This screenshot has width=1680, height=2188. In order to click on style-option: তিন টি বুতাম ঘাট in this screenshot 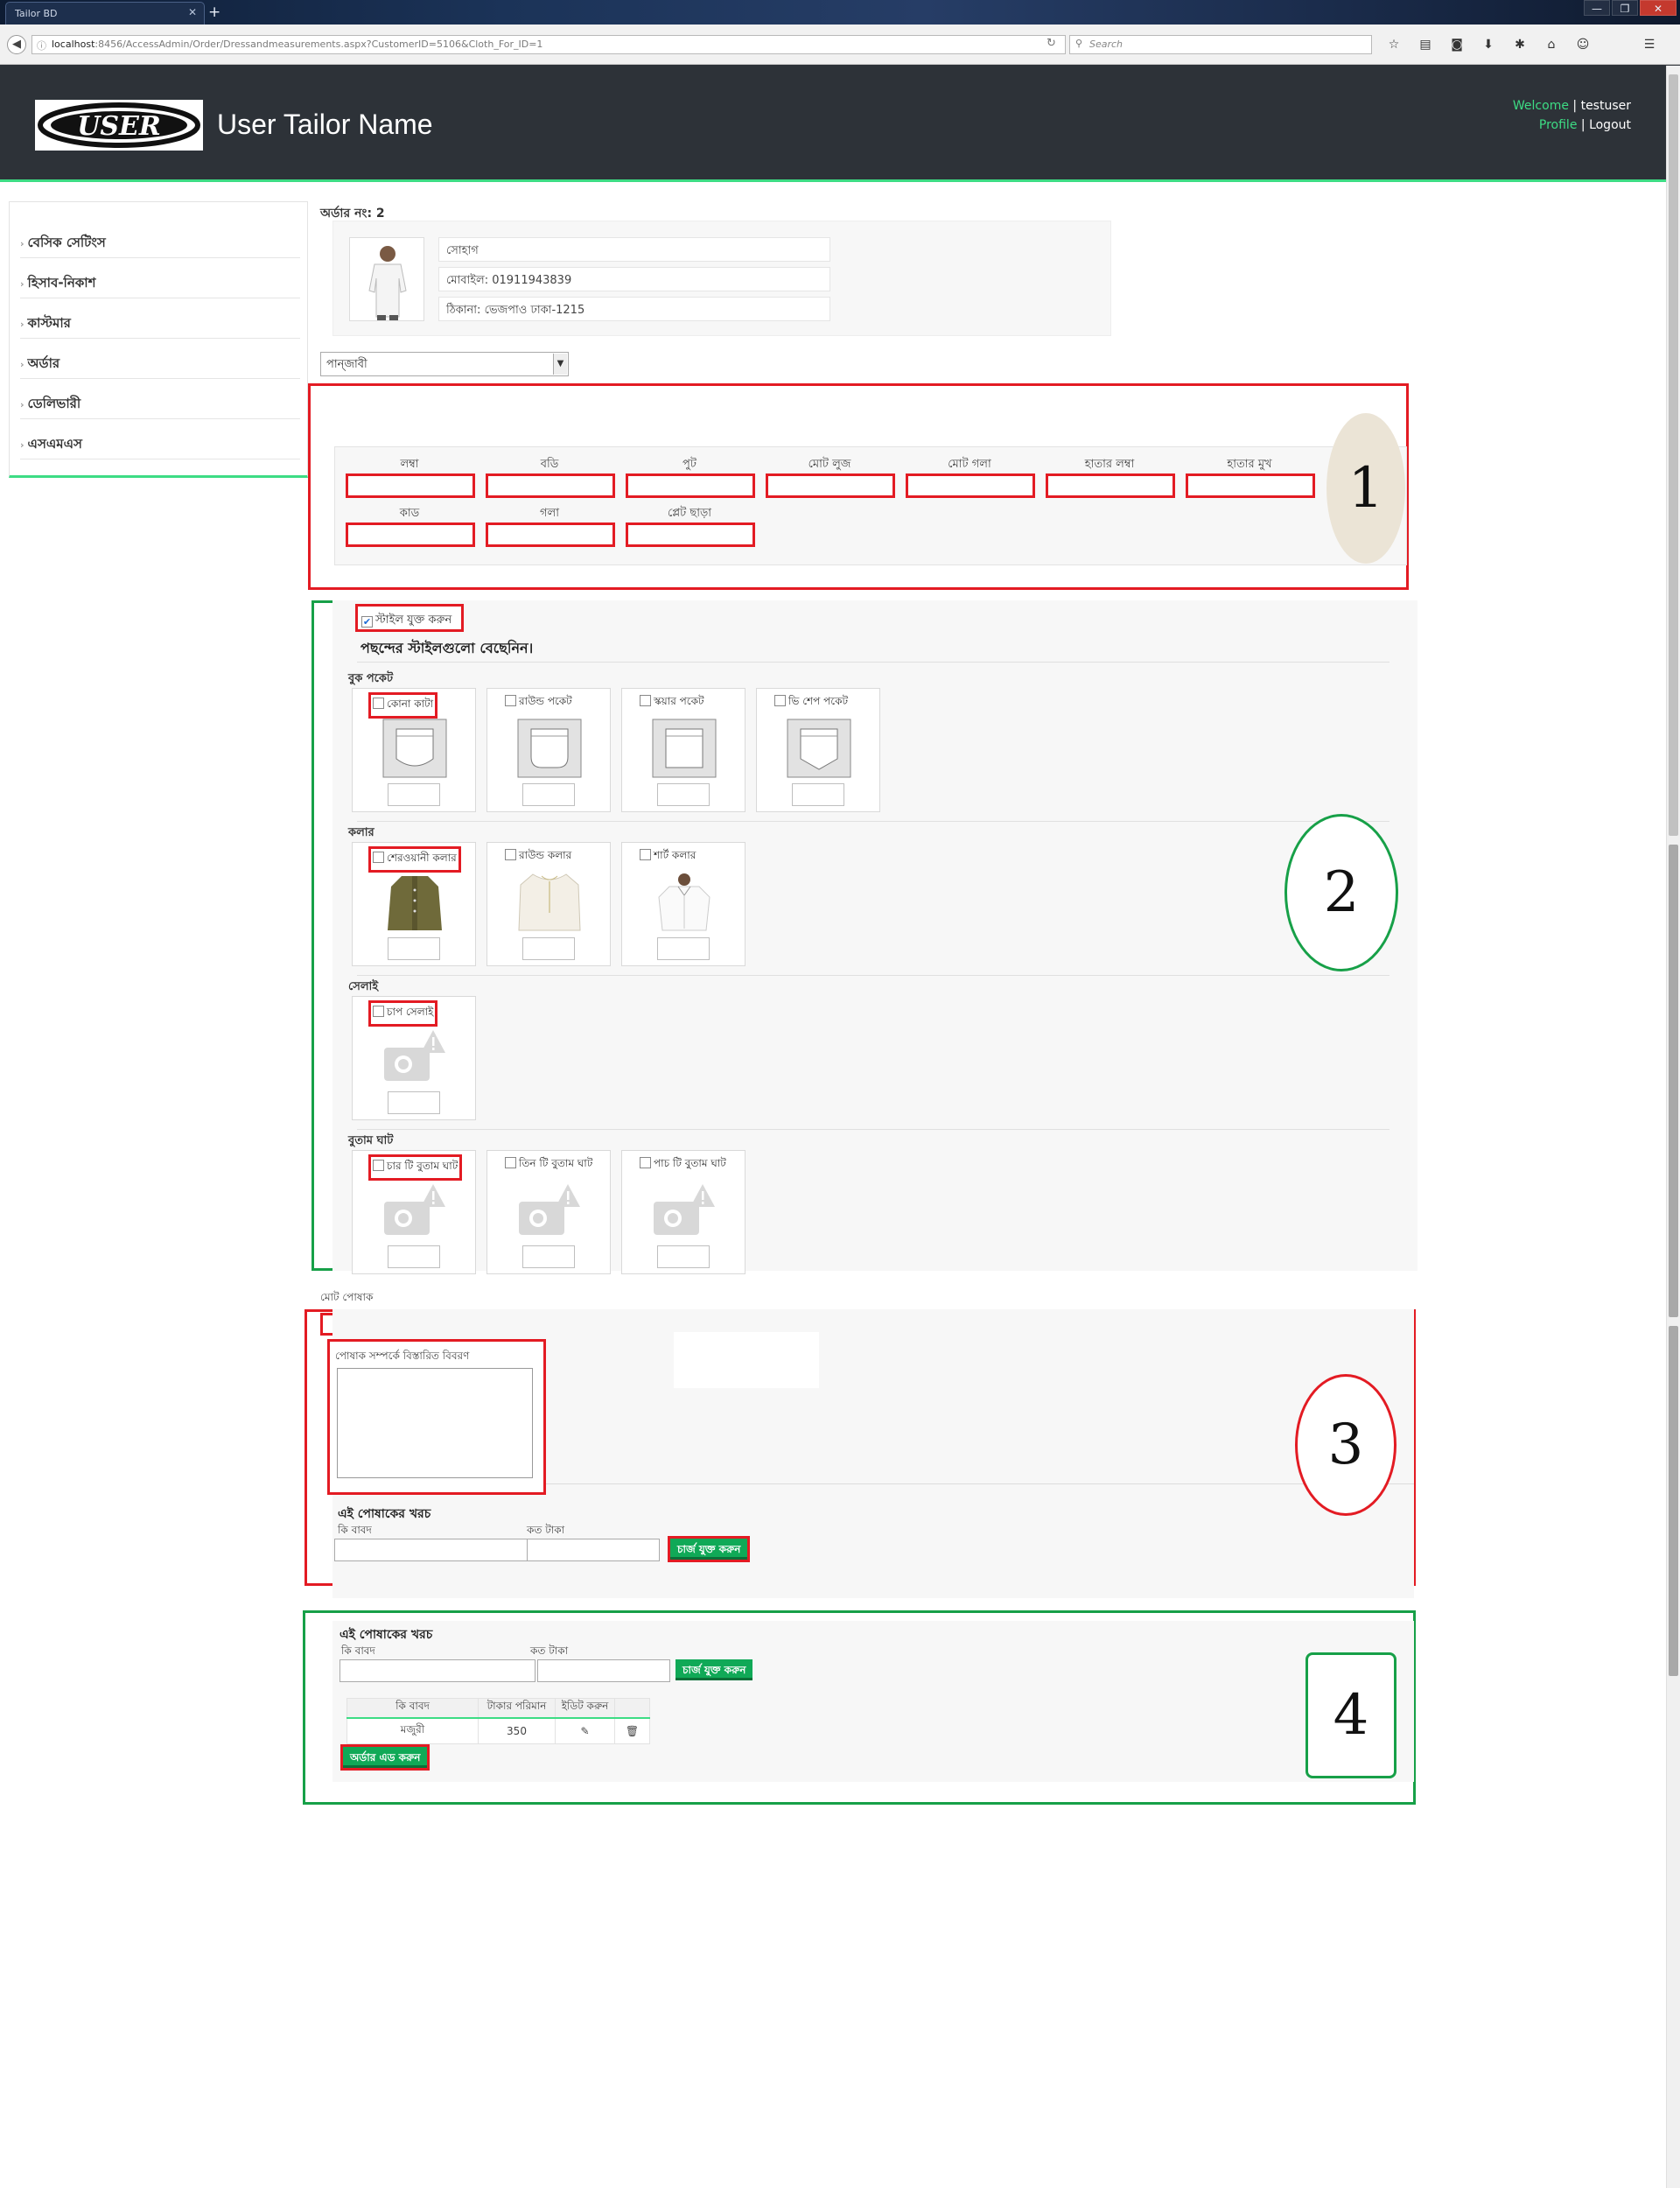, I will do `click(548, 1165)`.